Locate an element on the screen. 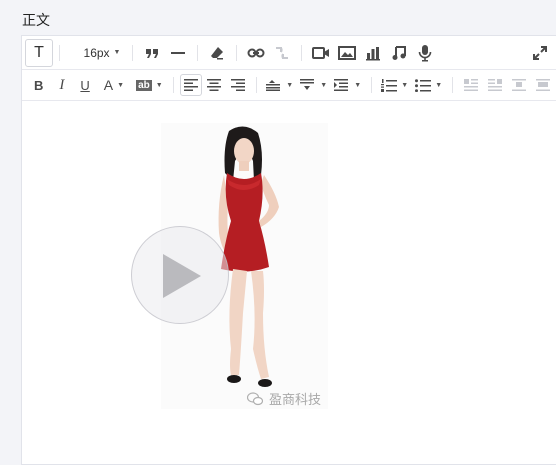  bar-chart-icon is located at coordinates (373, 53).